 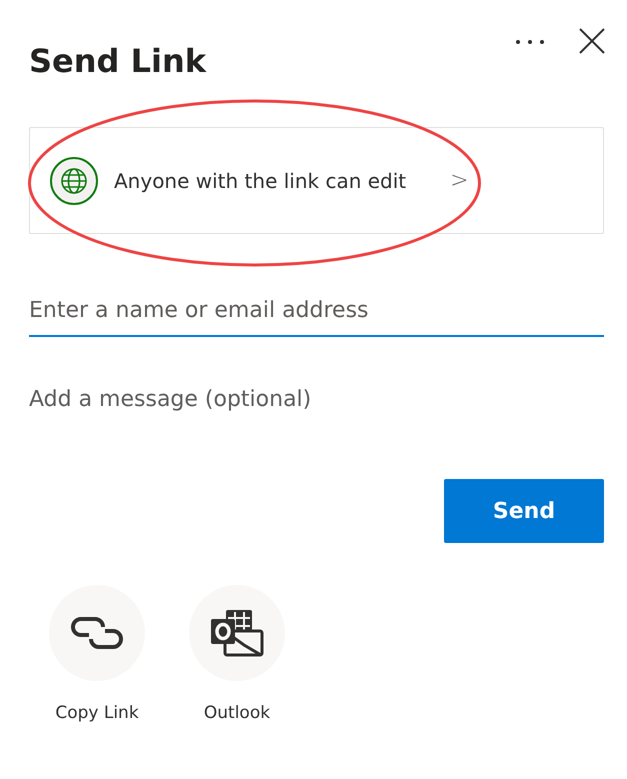 I want to click on send-button: Send, so click(x=524, y=511).